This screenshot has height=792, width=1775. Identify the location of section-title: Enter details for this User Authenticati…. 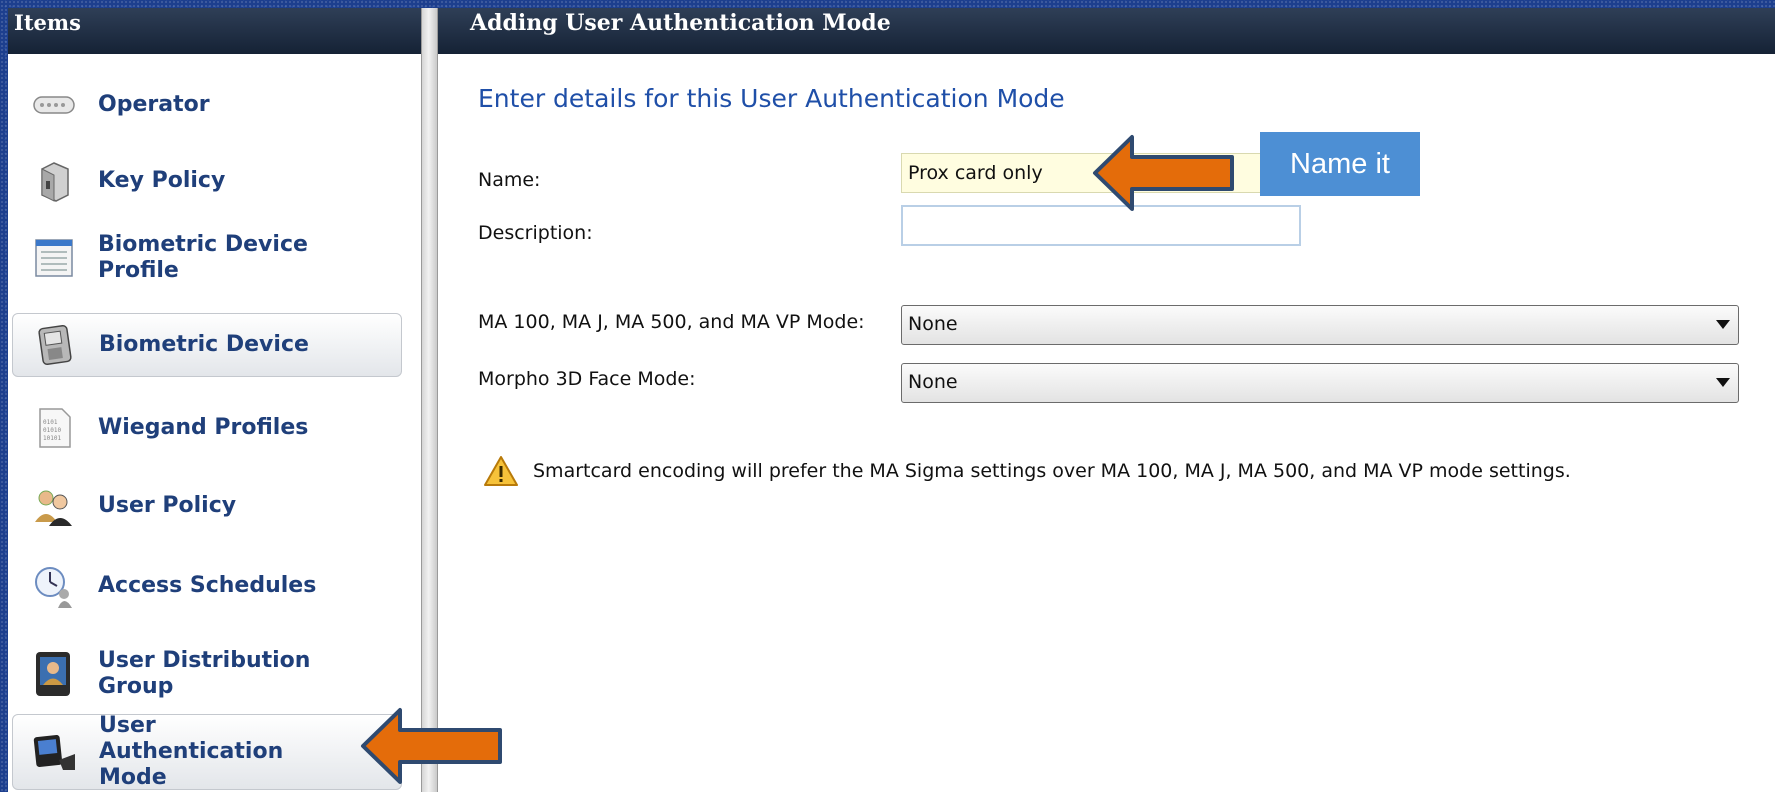
(771, 98).